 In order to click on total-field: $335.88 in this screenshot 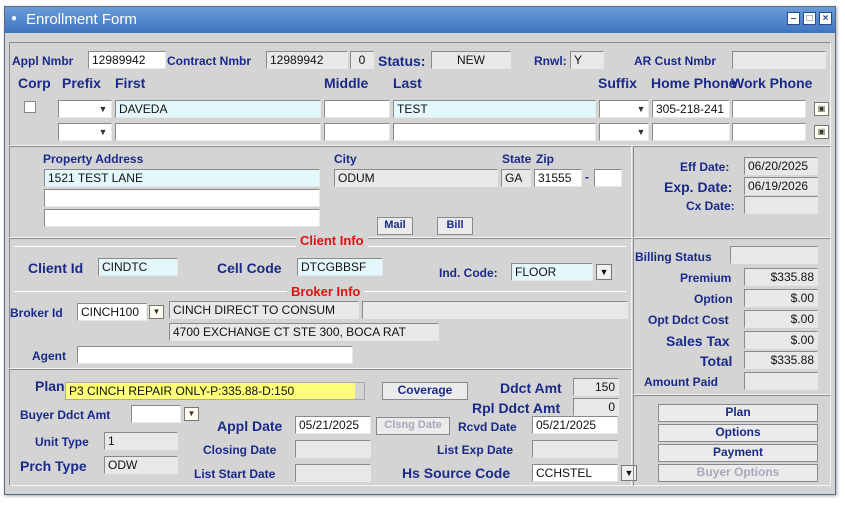, I will do `click(781, 360)`.